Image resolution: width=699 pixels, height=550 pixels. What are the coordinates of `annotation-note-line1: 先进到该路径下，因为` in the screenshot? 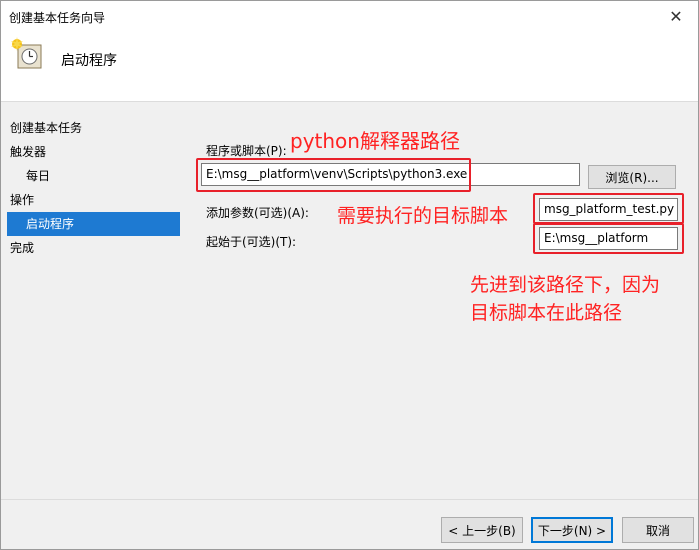 It's located at (565, 285).